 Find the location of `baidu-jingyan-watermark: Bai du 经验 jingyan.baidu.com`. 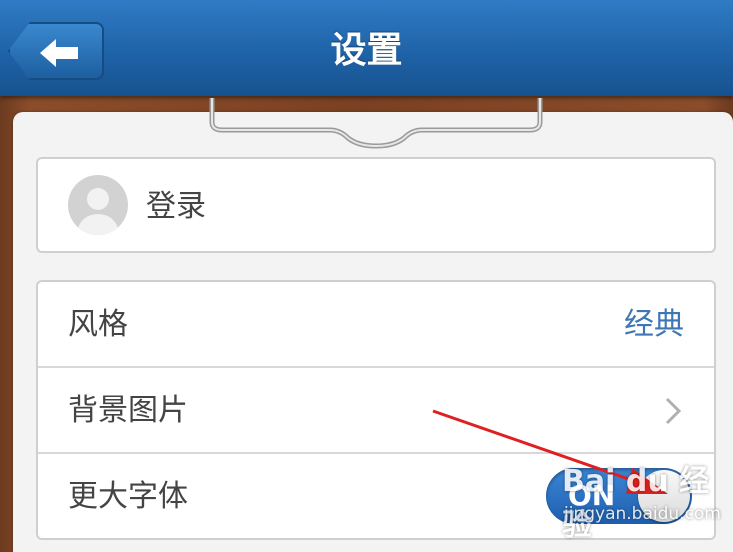

baidu-jingyan-watermark: Bai du 经验 jingyan.baidu.com is located at coordinates (636, 499).